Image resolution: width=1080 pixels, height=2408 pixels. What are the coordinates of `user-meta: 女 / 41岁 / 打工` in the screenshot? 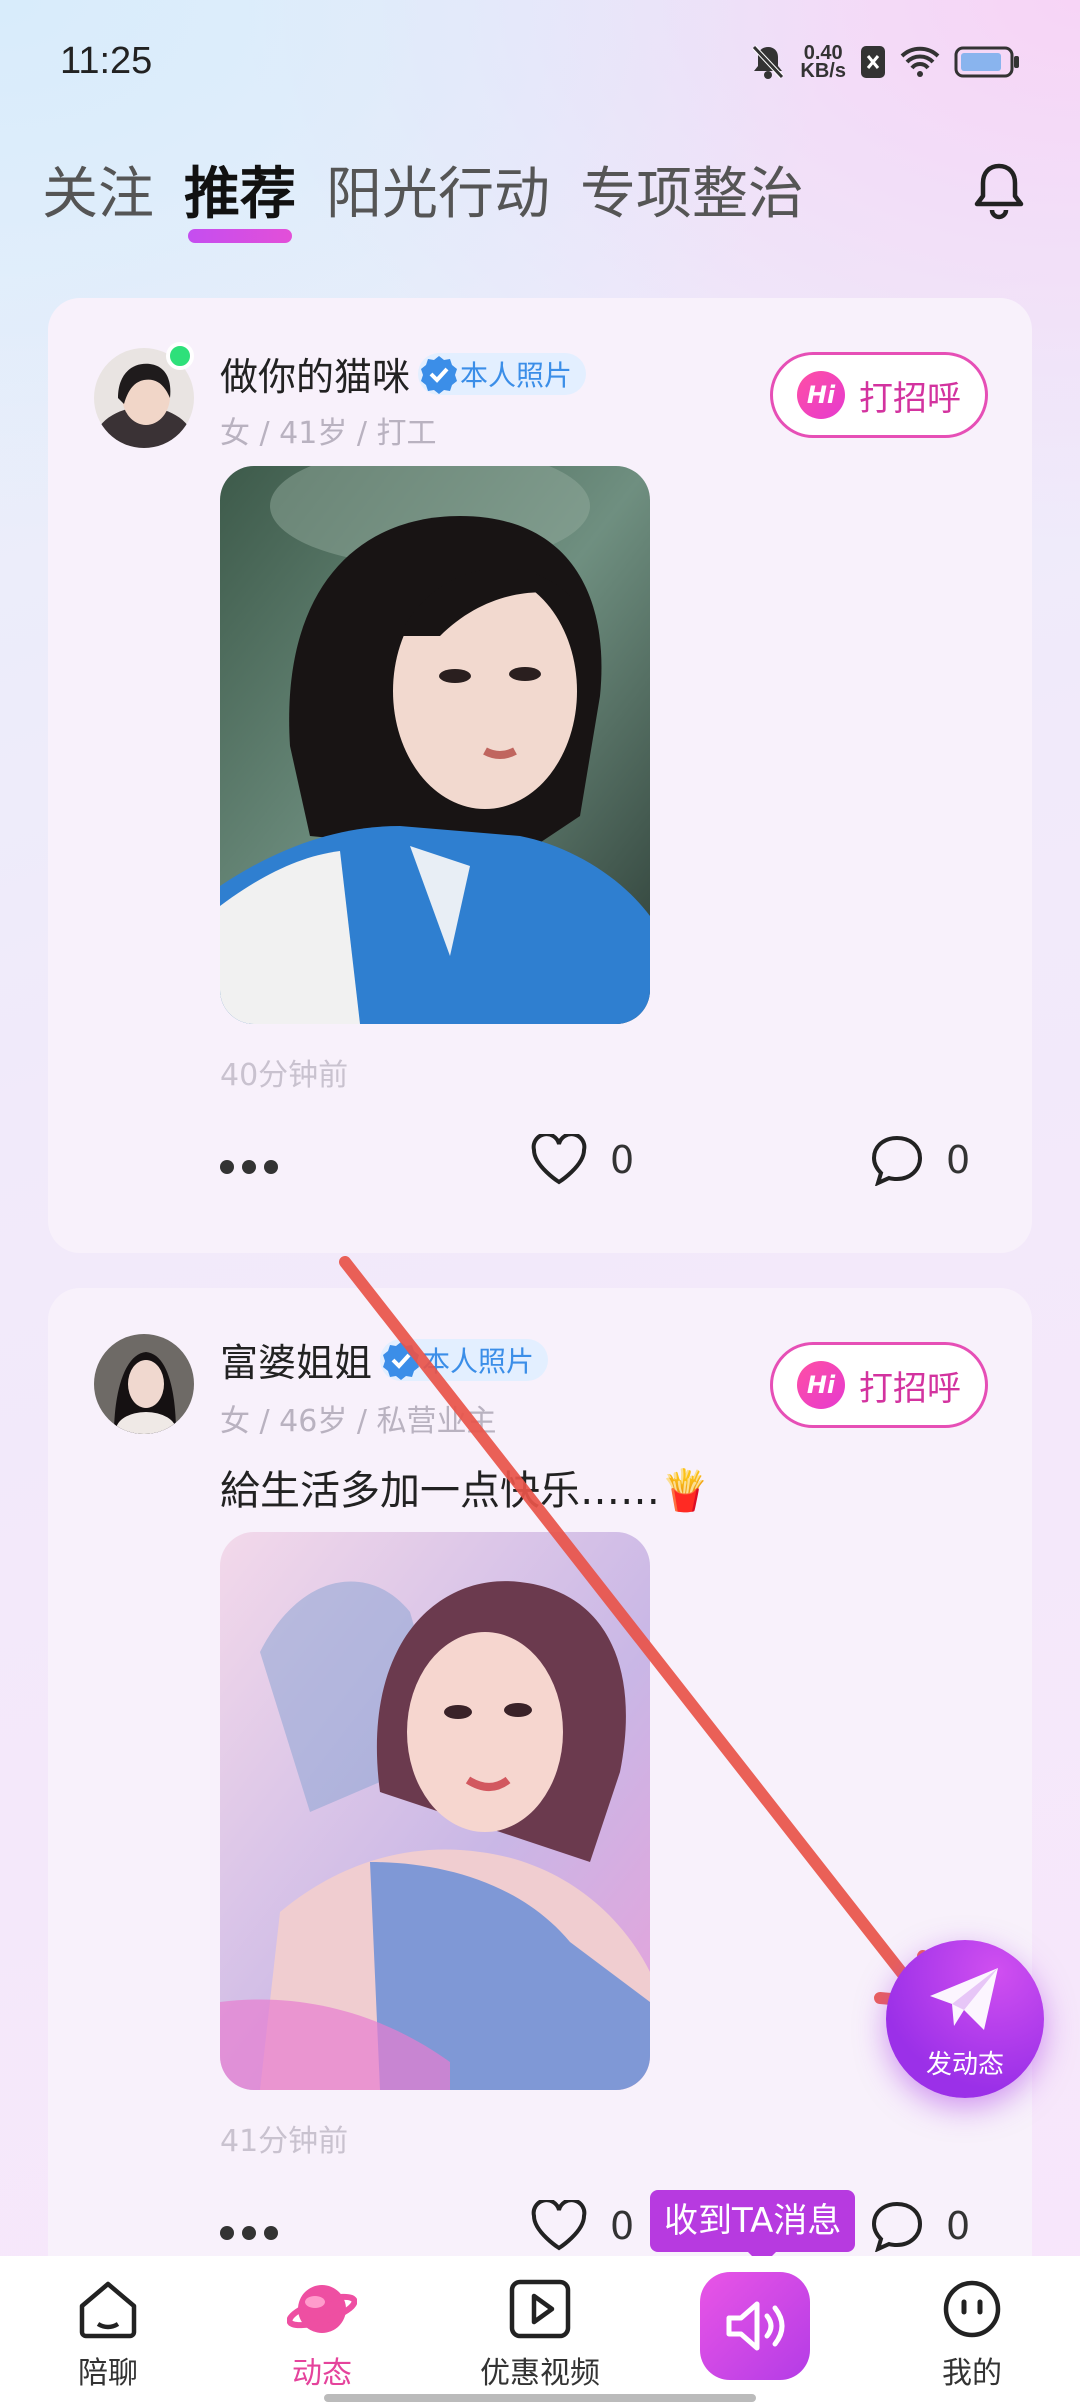 It's located at (328, 433).